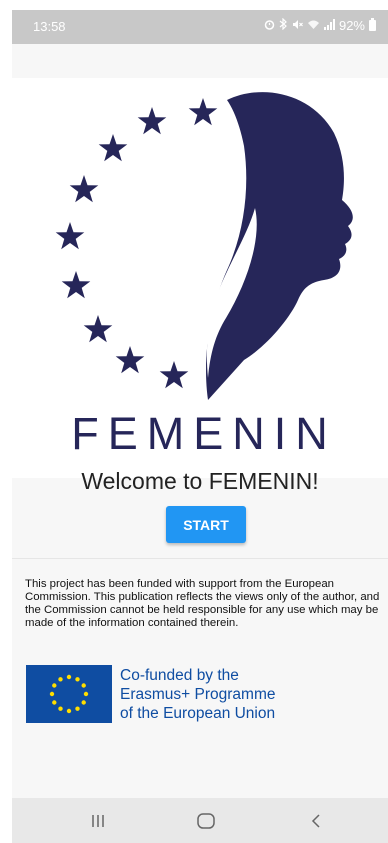  I want to click on wifi-icon, so click(313, 26).